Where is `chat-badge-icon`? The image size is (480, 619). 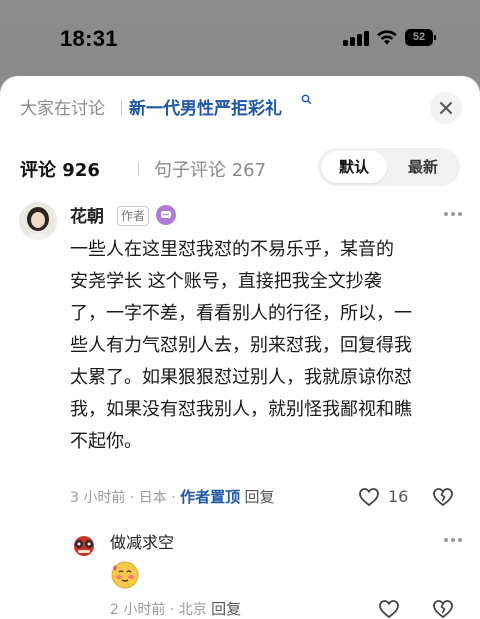
chat-badge-icon is located at coordinates (166, 215).